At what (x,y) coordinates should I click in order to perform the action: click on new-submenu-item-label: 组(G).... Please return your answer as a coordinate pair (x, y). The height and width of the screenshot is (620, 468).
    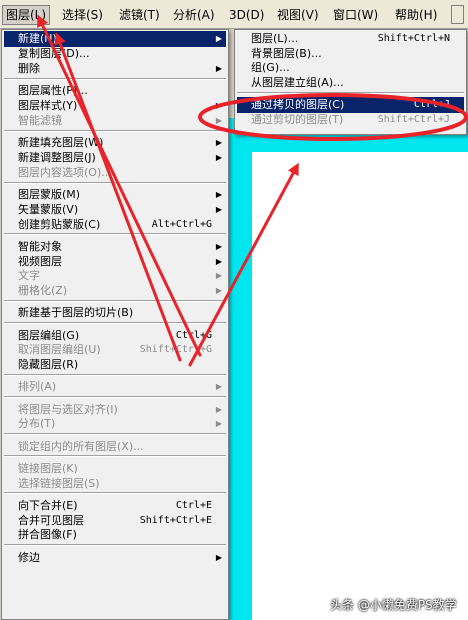
    Looking at the image, I should click on (270, 68).